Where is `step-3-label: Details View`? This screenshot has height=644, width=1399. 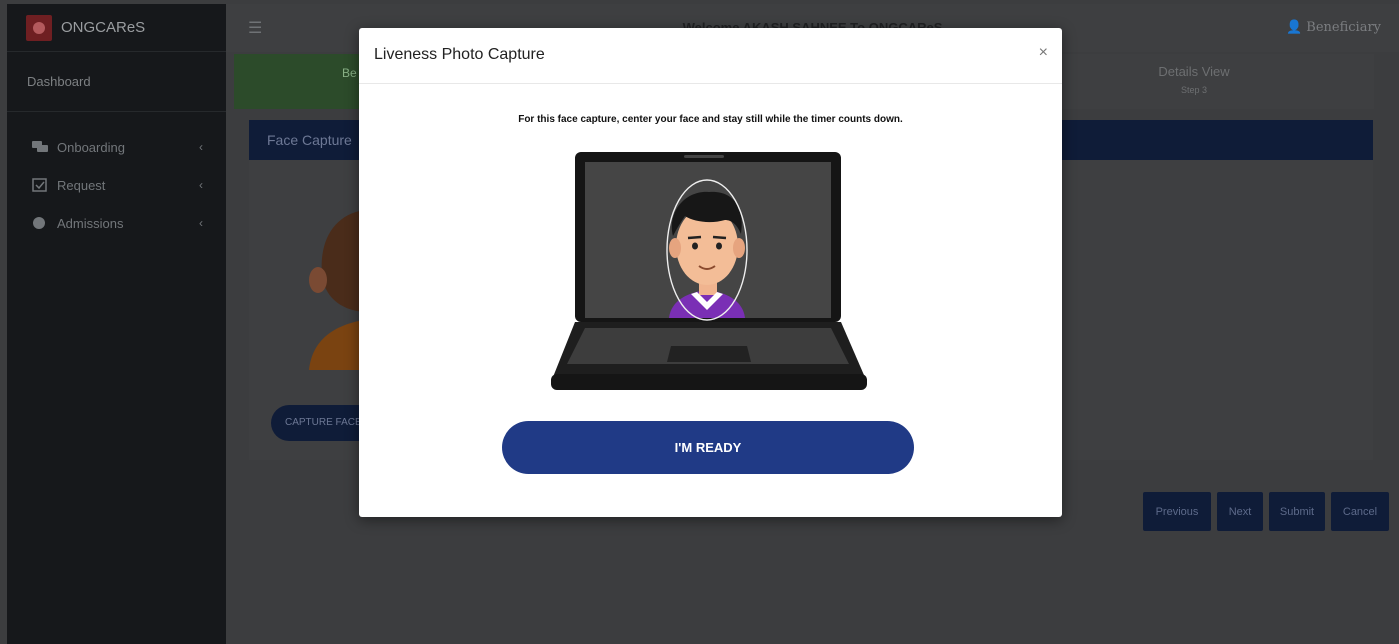
step-3-label: Details View is located at coordinates (1194, 71).